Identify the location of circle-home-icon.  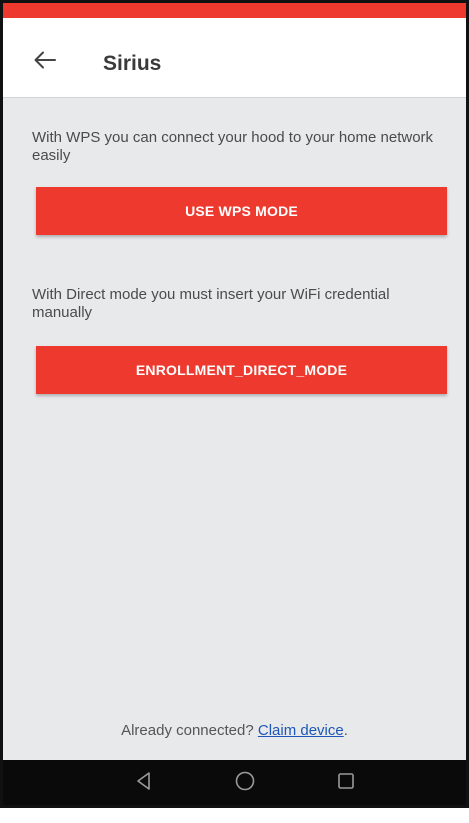
(245, 783).